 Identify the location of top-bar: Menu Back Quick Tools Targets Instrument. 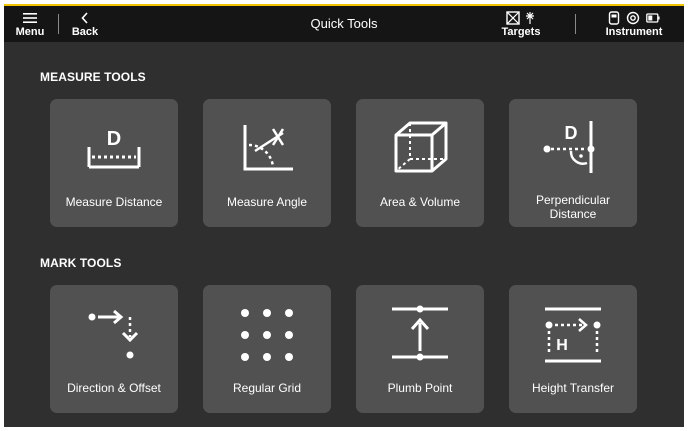
(344, 24).